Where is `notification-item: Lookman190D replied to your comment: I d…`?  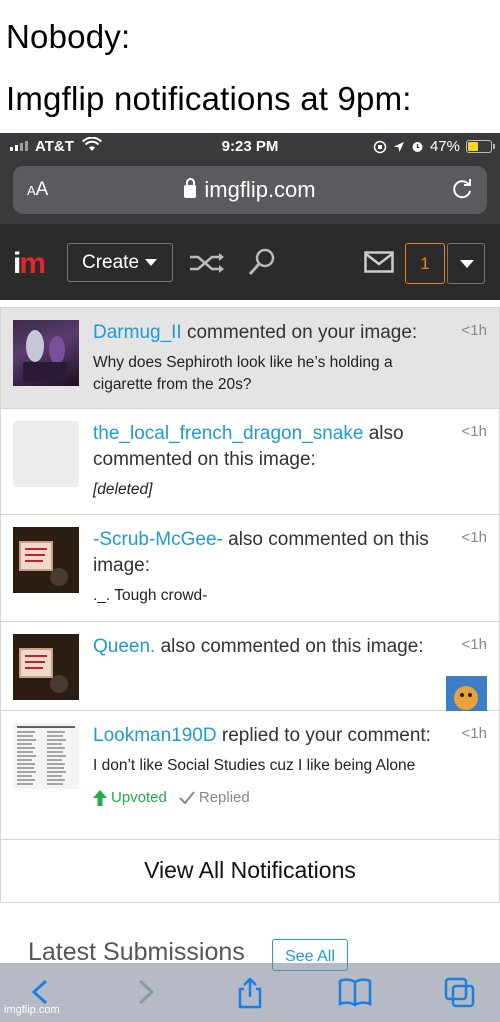
notification-item: Lookman190D replied to your comment: I d… is located at coordinates (250, 775).